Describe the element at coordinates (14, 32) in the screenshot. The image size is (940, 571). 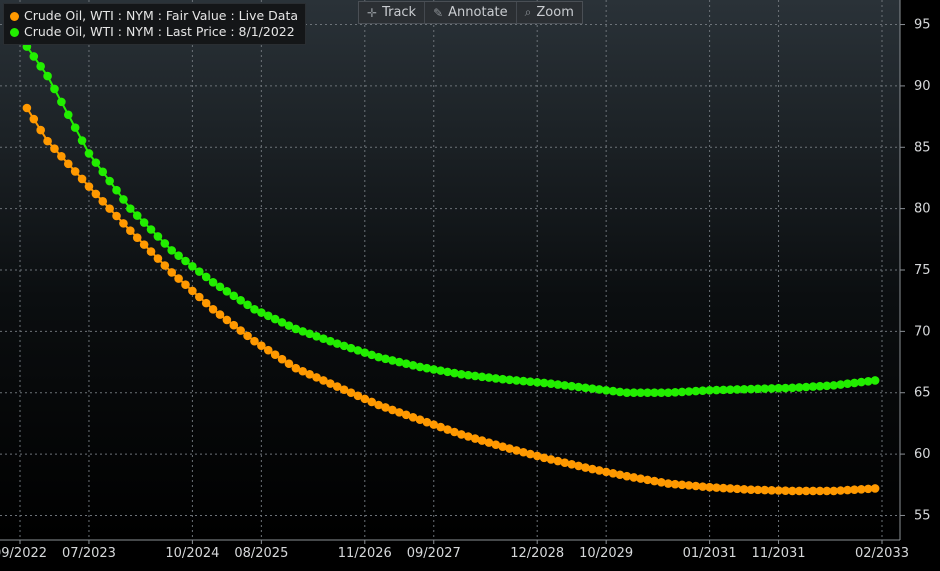
I see `legend-swatch-green` at that location.